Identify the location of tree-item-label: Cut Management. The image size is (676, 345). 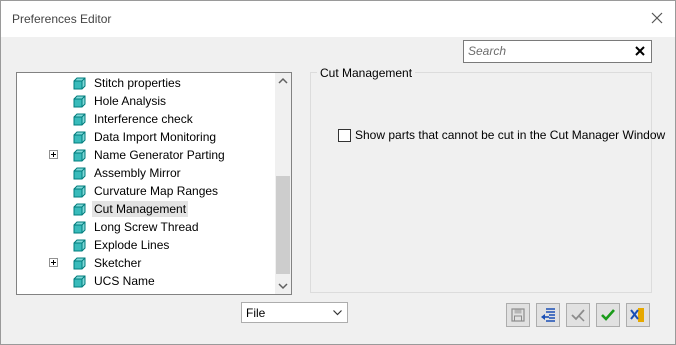
(140, 209).